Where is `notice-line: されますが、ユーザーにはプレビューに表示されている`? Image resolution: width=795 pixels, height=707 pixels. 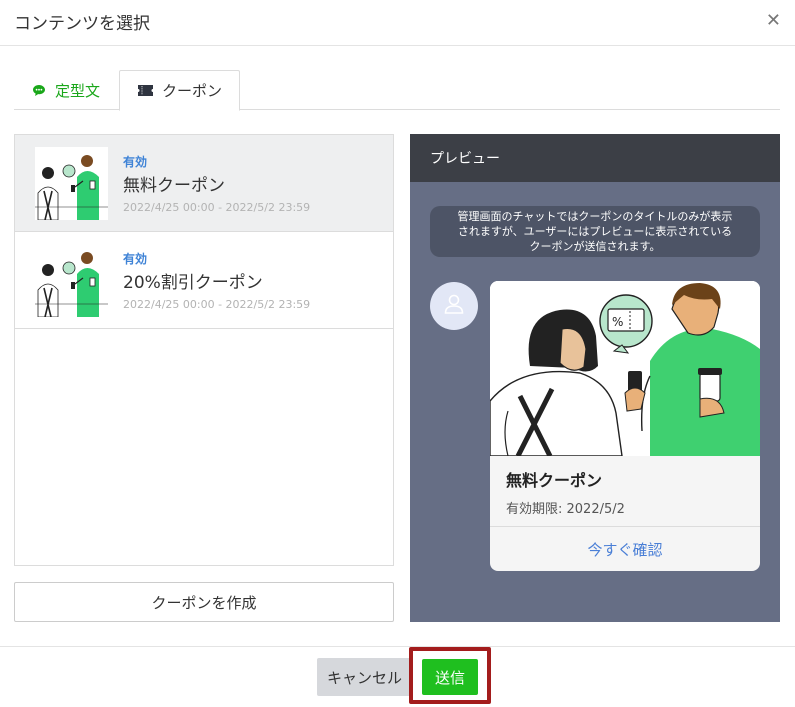 notice-line: されますが、ユーザーにはプレビューに表示されている is located at coordinates (595, 231).